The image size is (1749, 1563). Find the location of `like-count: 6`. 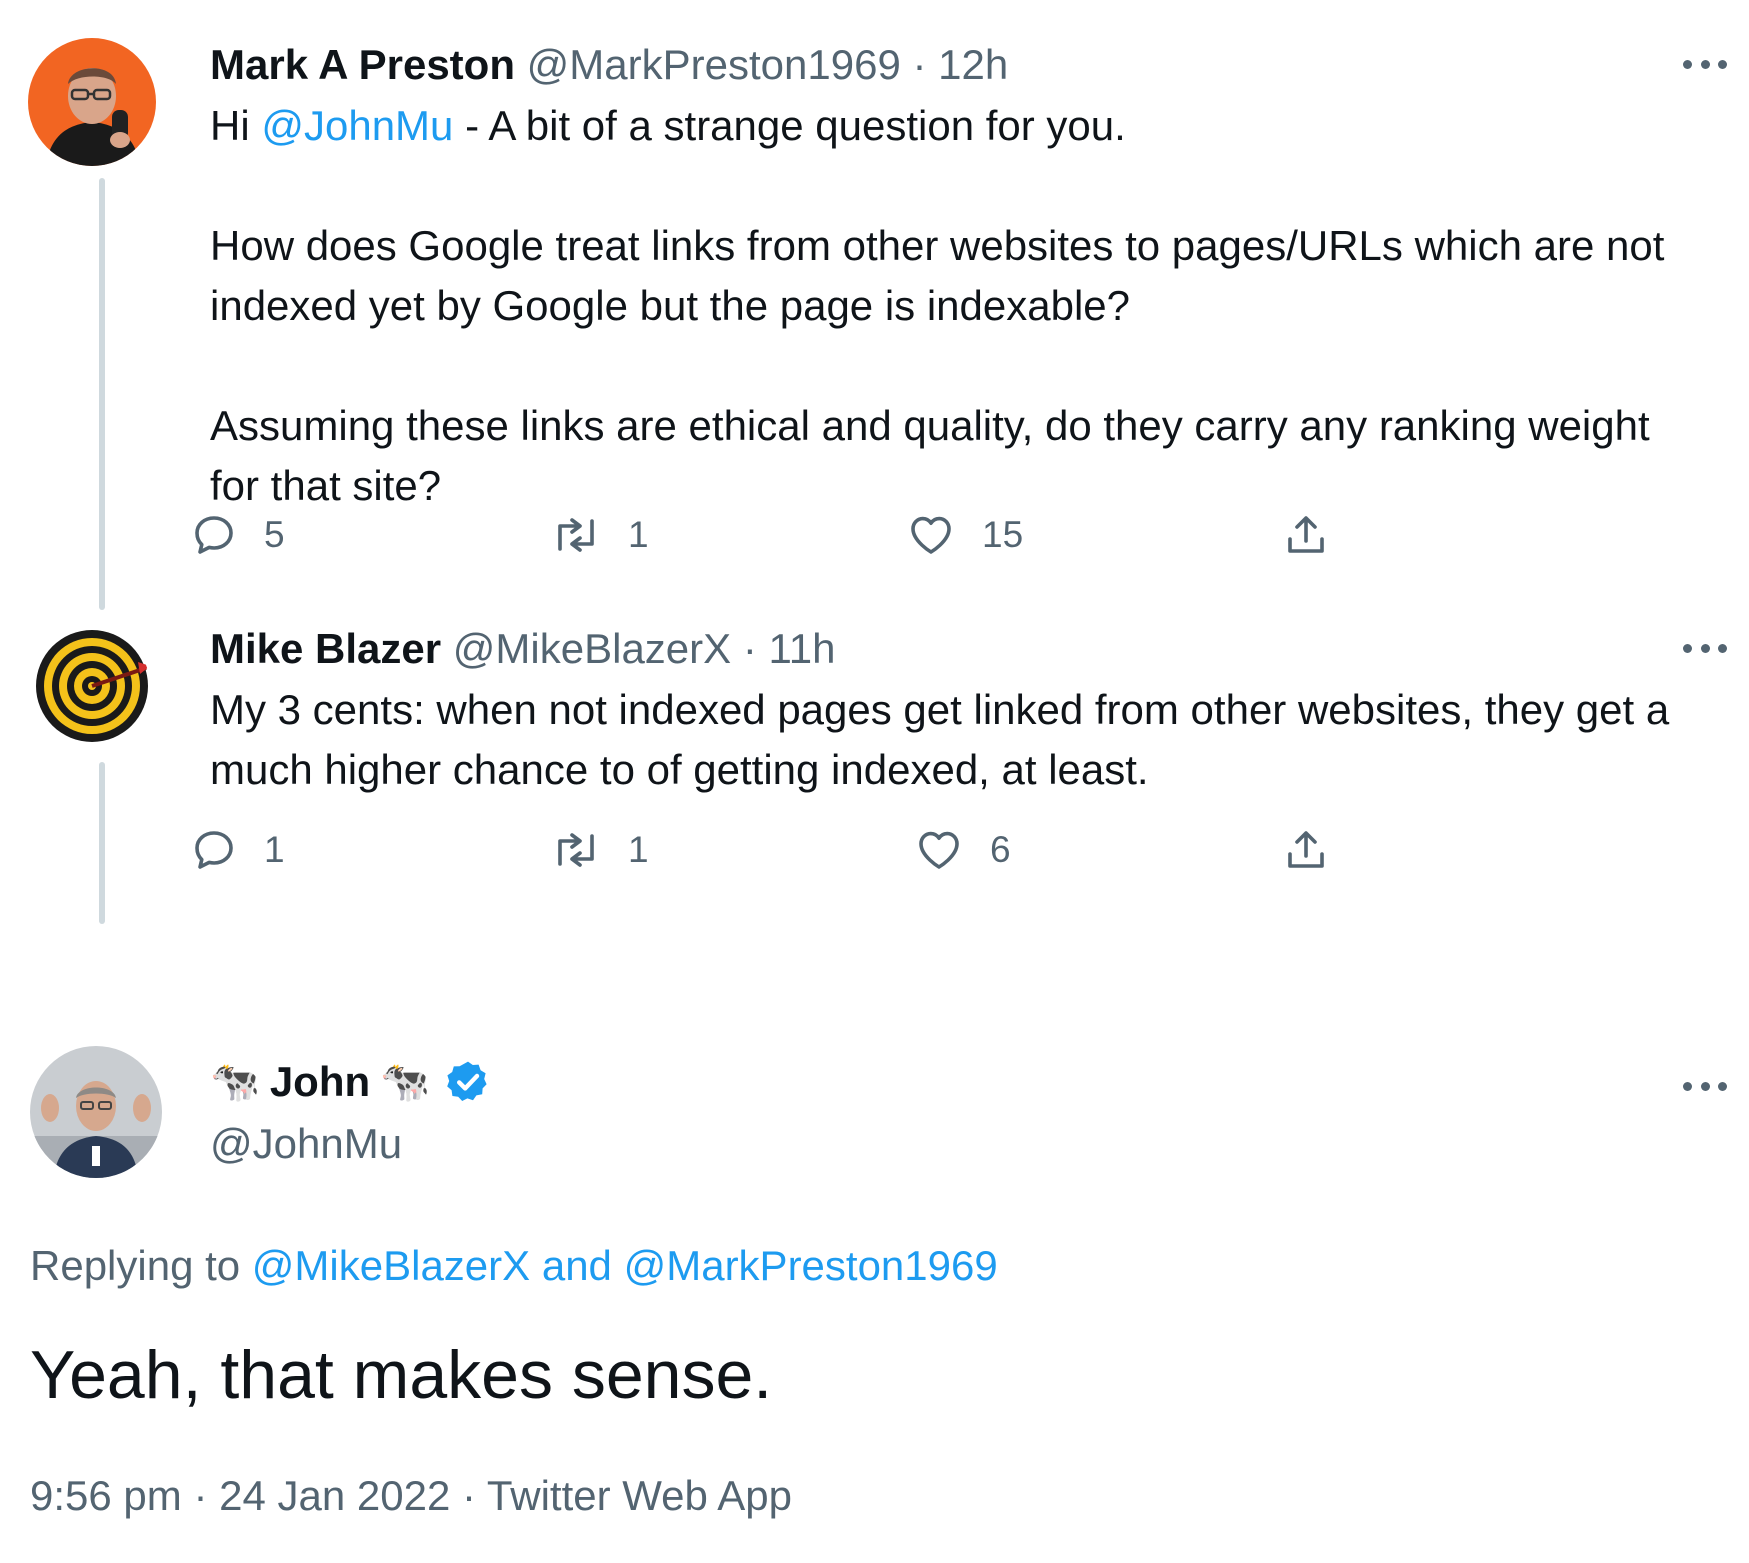

like-count: 6 is located at coordinates (1000, 849).